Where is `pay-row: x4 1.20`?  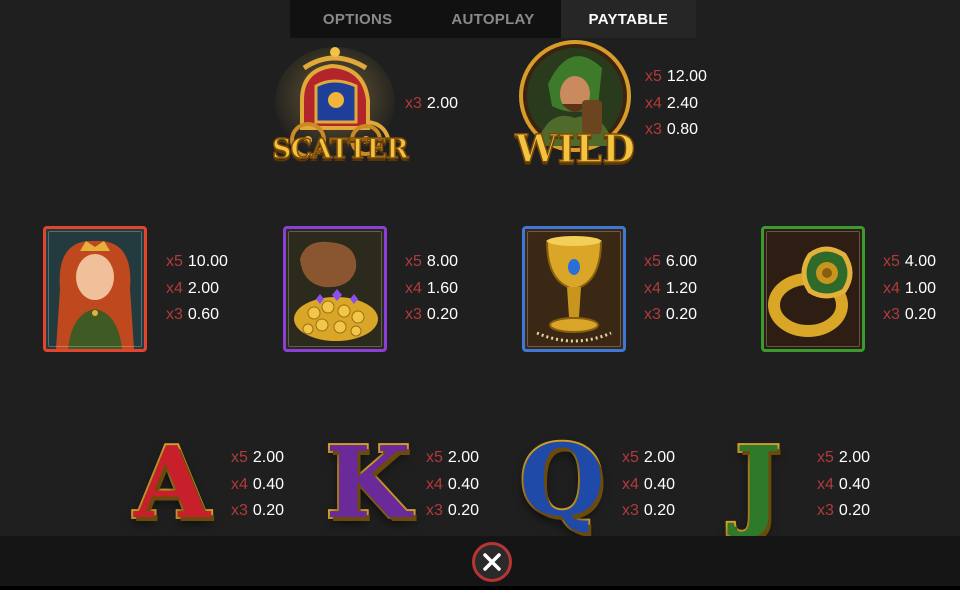
pay-row: x4 1.20 is located at coordinates (671, 288).